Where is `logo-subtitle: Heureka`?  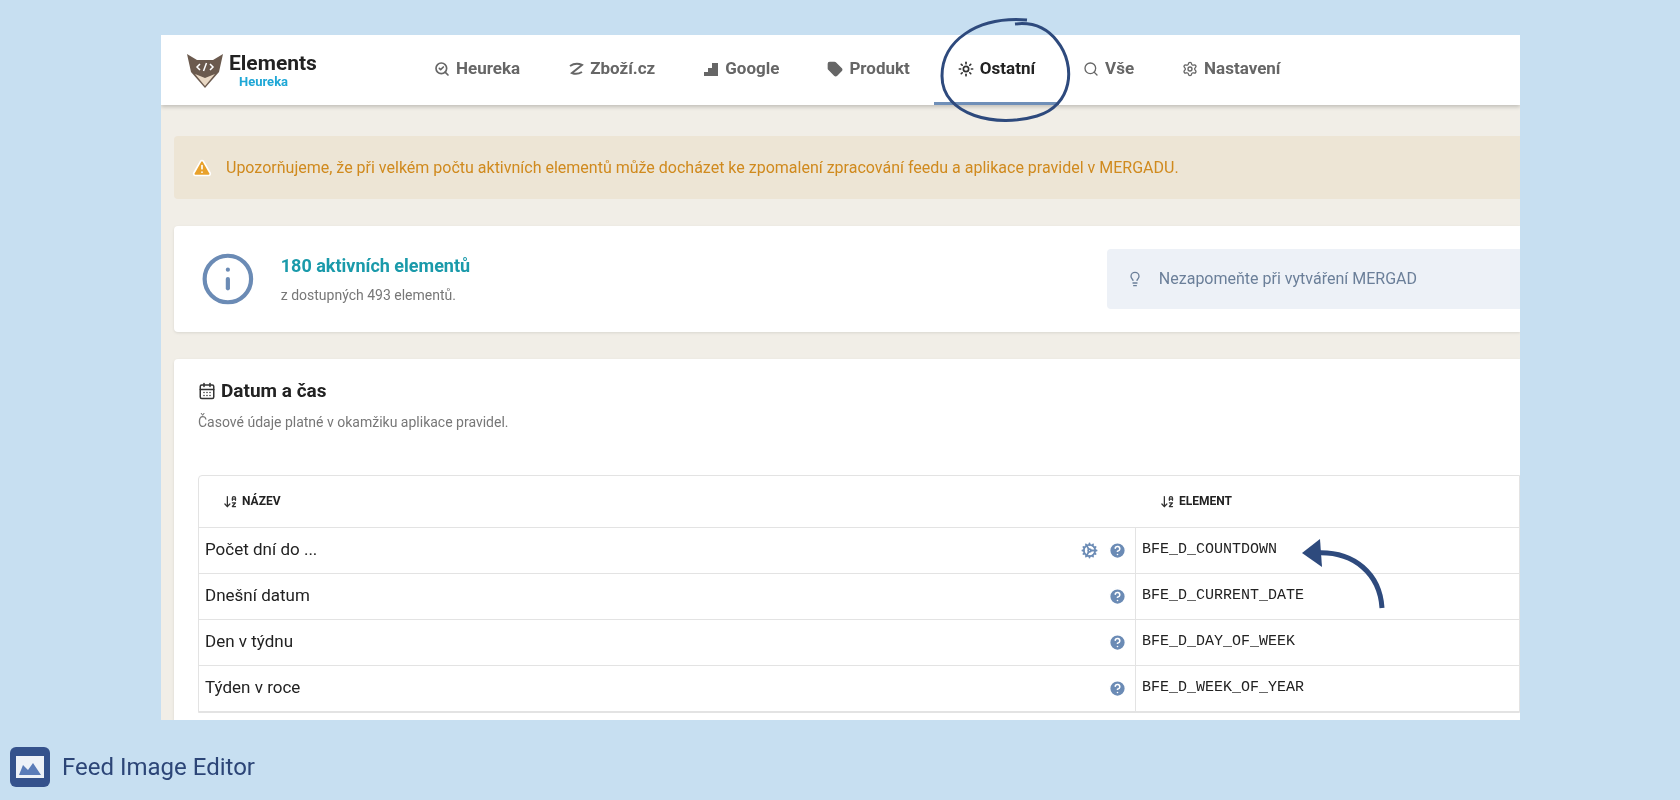 logo-subtitle: Heureka is located at coordinates (264, 81).